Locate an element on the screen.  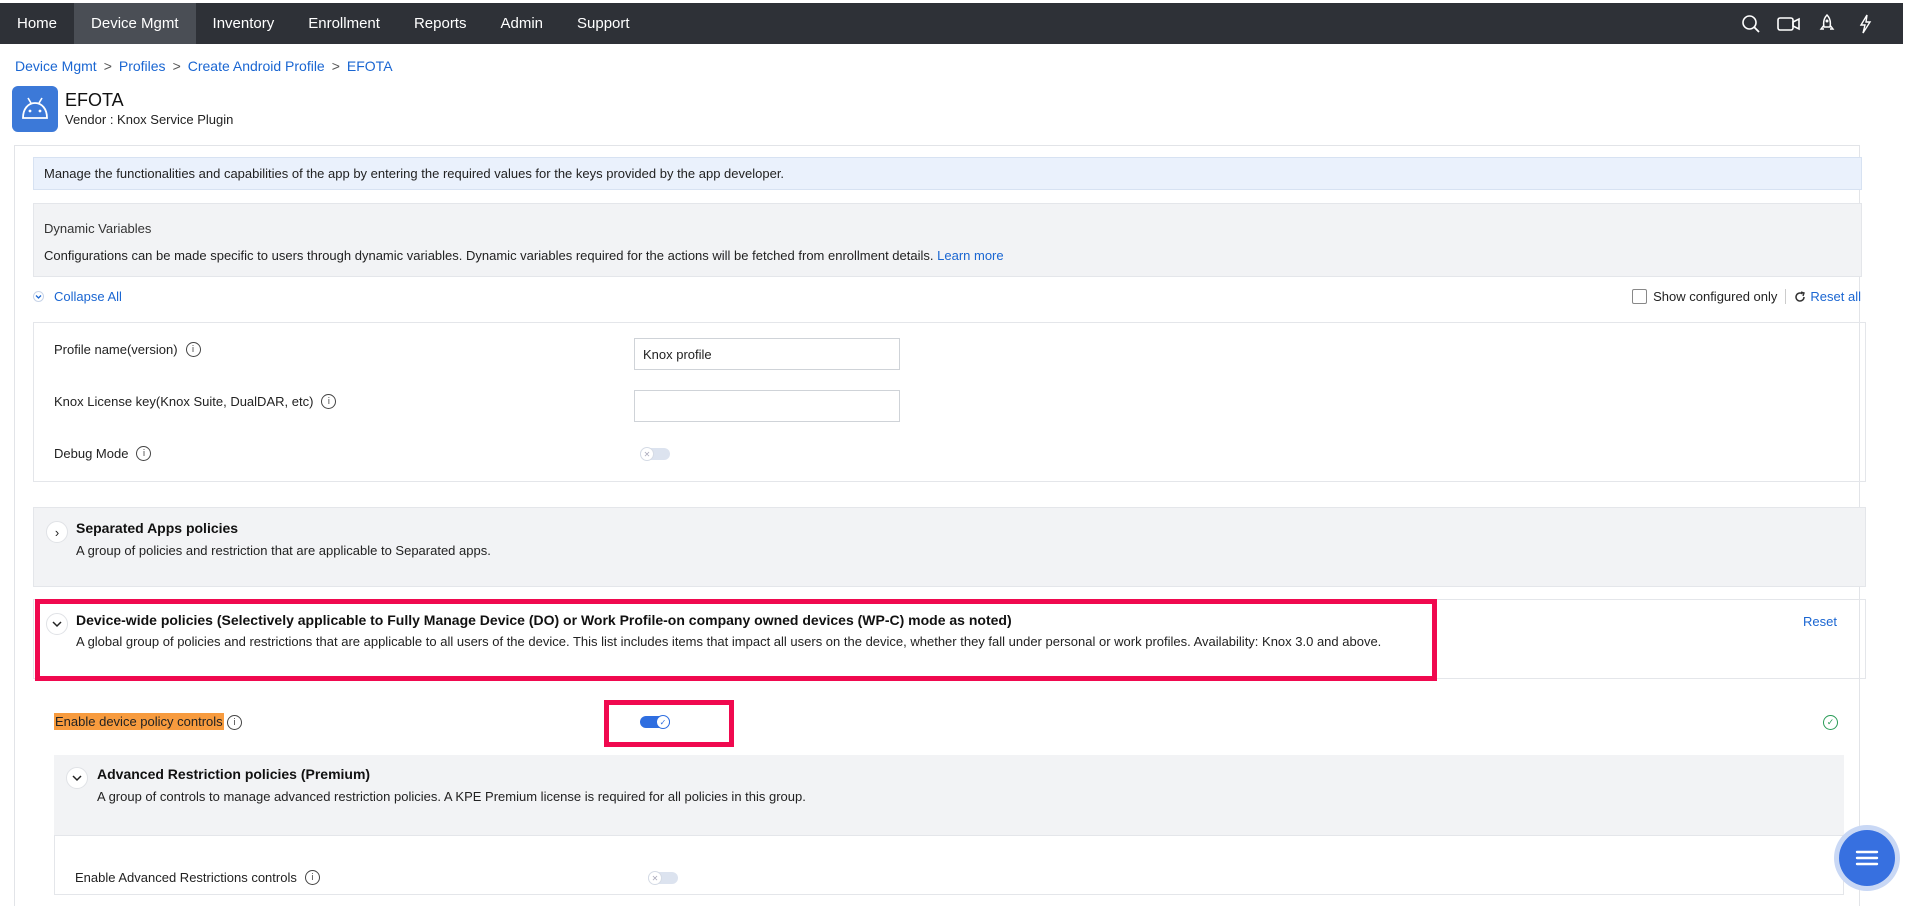
debug-mode-toggle: ✕ is located at coordinates (655, 454).